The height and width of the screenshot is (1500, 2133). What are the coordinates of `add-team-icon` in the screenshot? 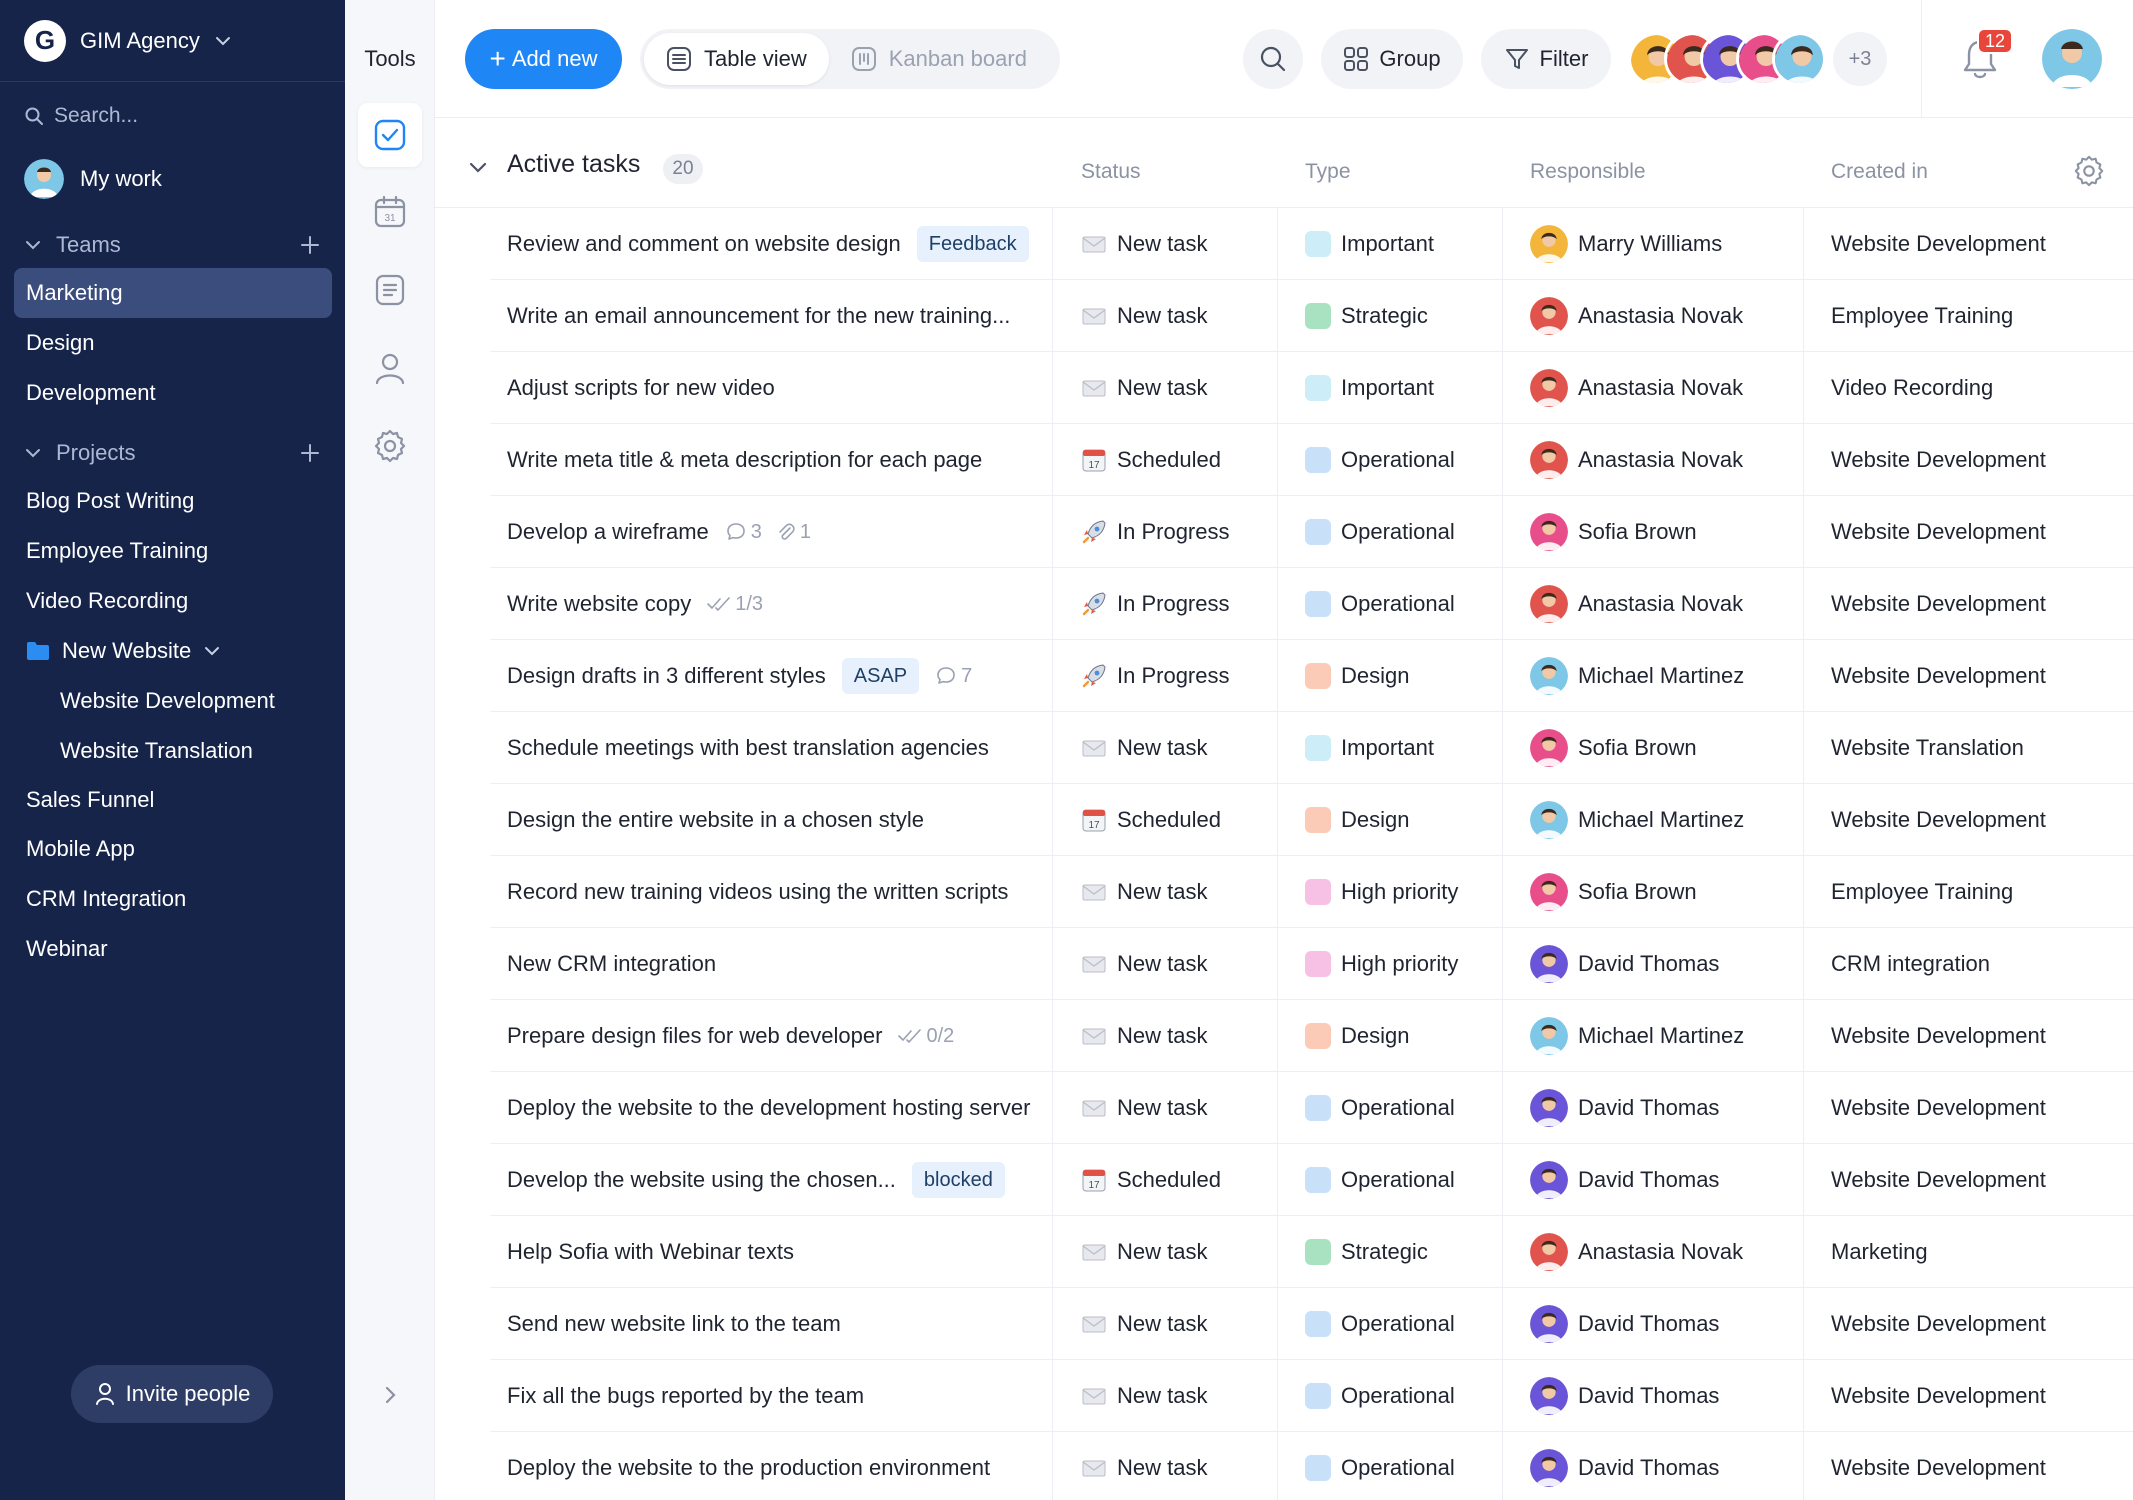 It's located at (310, 245).